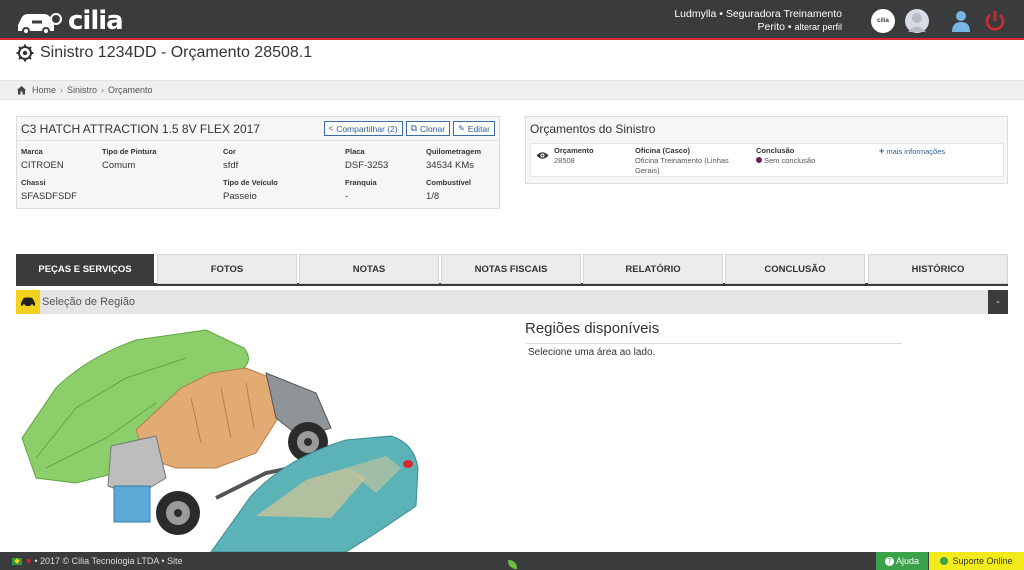 The width and height of the screenshot is (1024, 570). I want to click on field-label: Cor, so click(229, 151).